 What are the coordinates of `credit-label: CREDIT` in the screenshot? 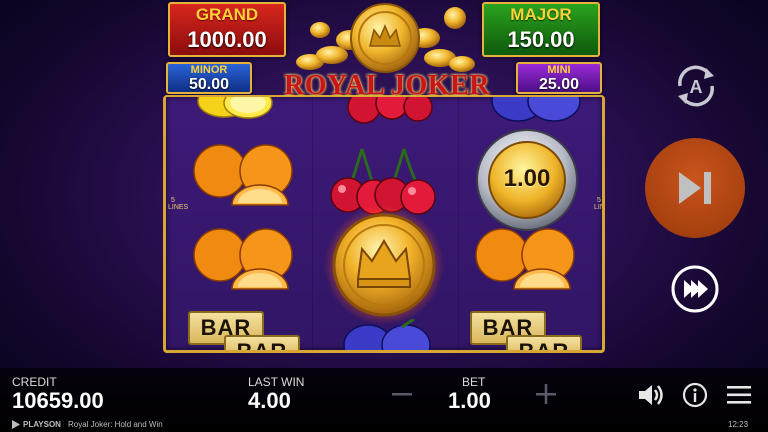 It's located at (34, 382).